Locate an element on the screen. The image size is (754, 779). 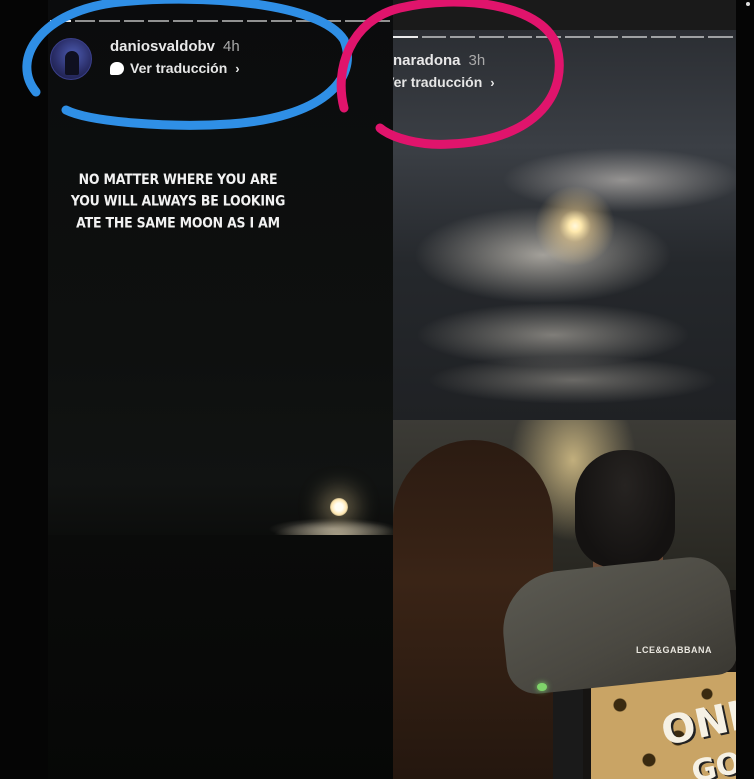
username: naradona is located at coordinates (427, 60).